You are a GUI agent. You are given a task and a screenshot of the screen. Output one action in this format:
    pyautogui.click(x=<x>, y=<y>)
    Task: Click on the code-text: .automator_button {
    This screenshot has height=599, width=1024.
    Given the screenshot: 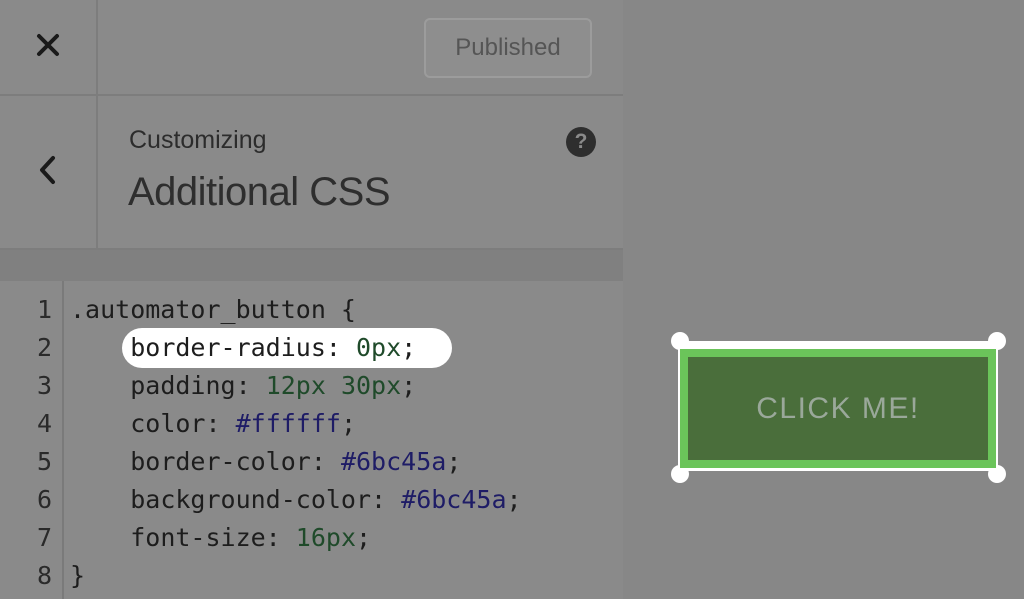 What is the action you would take?
    pyautogui.click(x=213, y=310)
    